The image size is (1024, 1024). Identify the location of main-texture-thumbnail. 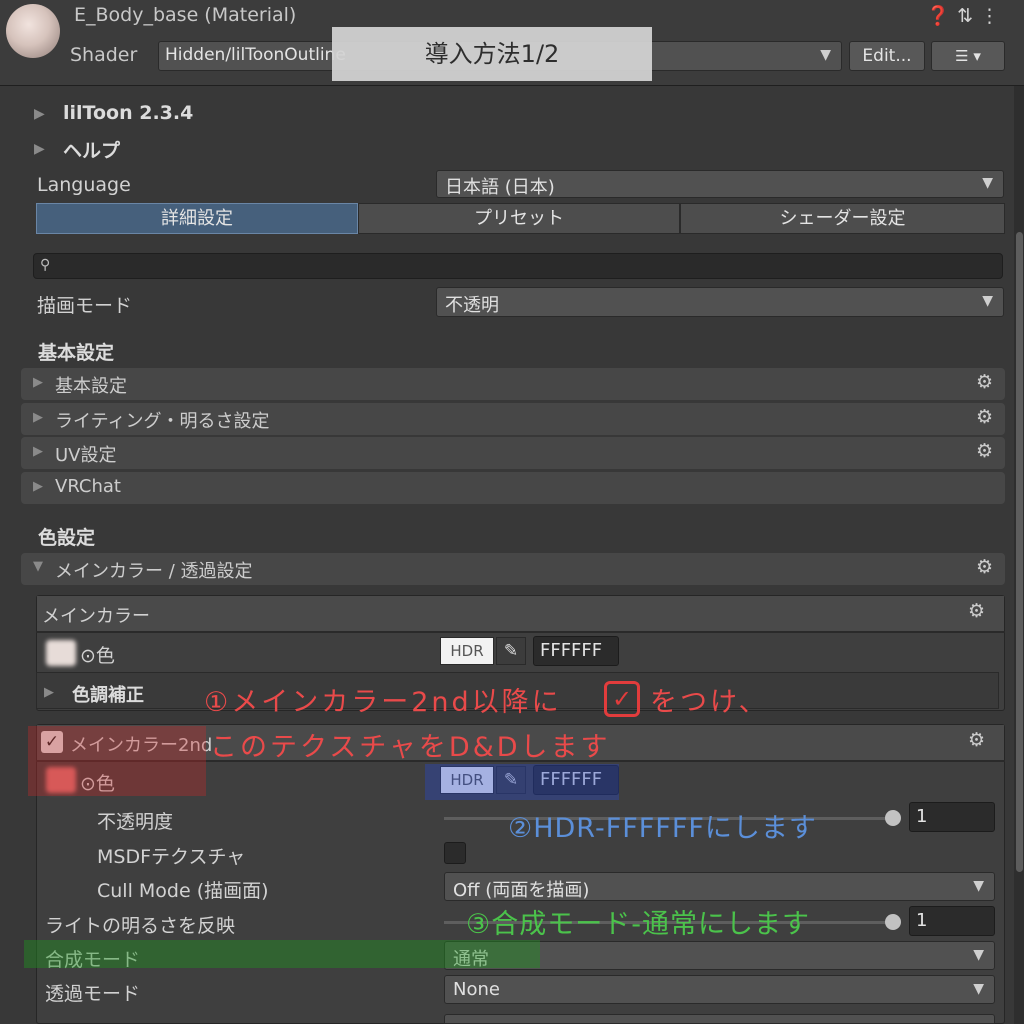
(61, 653).